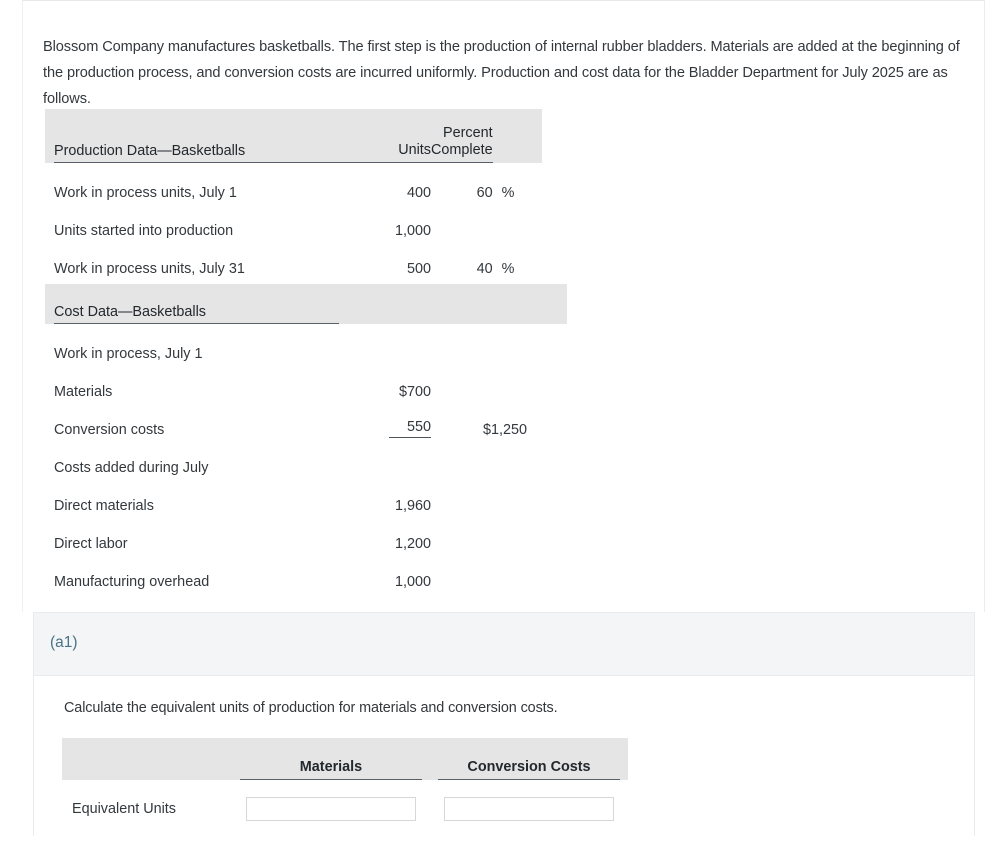 This screenshot has width=1004, height=846. Describe the element at coordinates (293, 258) in the screenshot. I see `table-row: Work in process units, July 31 500 40 %` at that location.